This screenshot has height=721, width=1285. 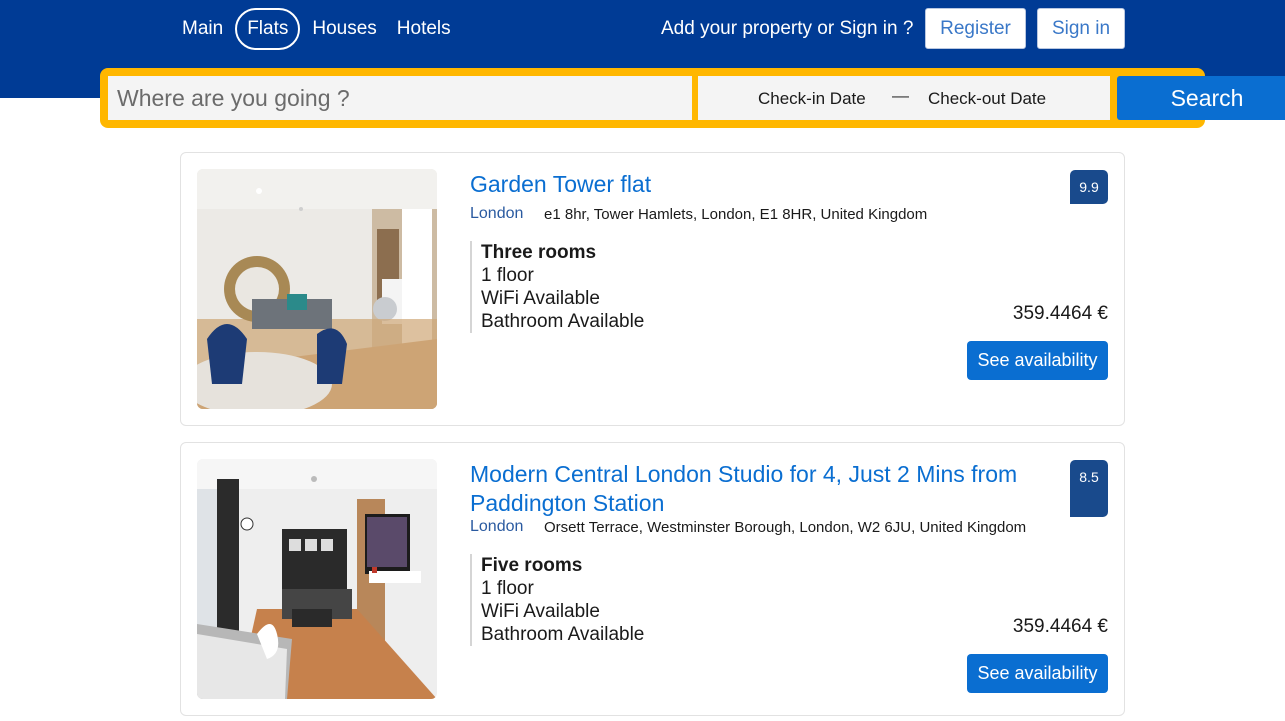 What do you see at coordinates (202, 29) in the screenshot?
I see `nav-item-main: Main` at bounding box center [202, 29].